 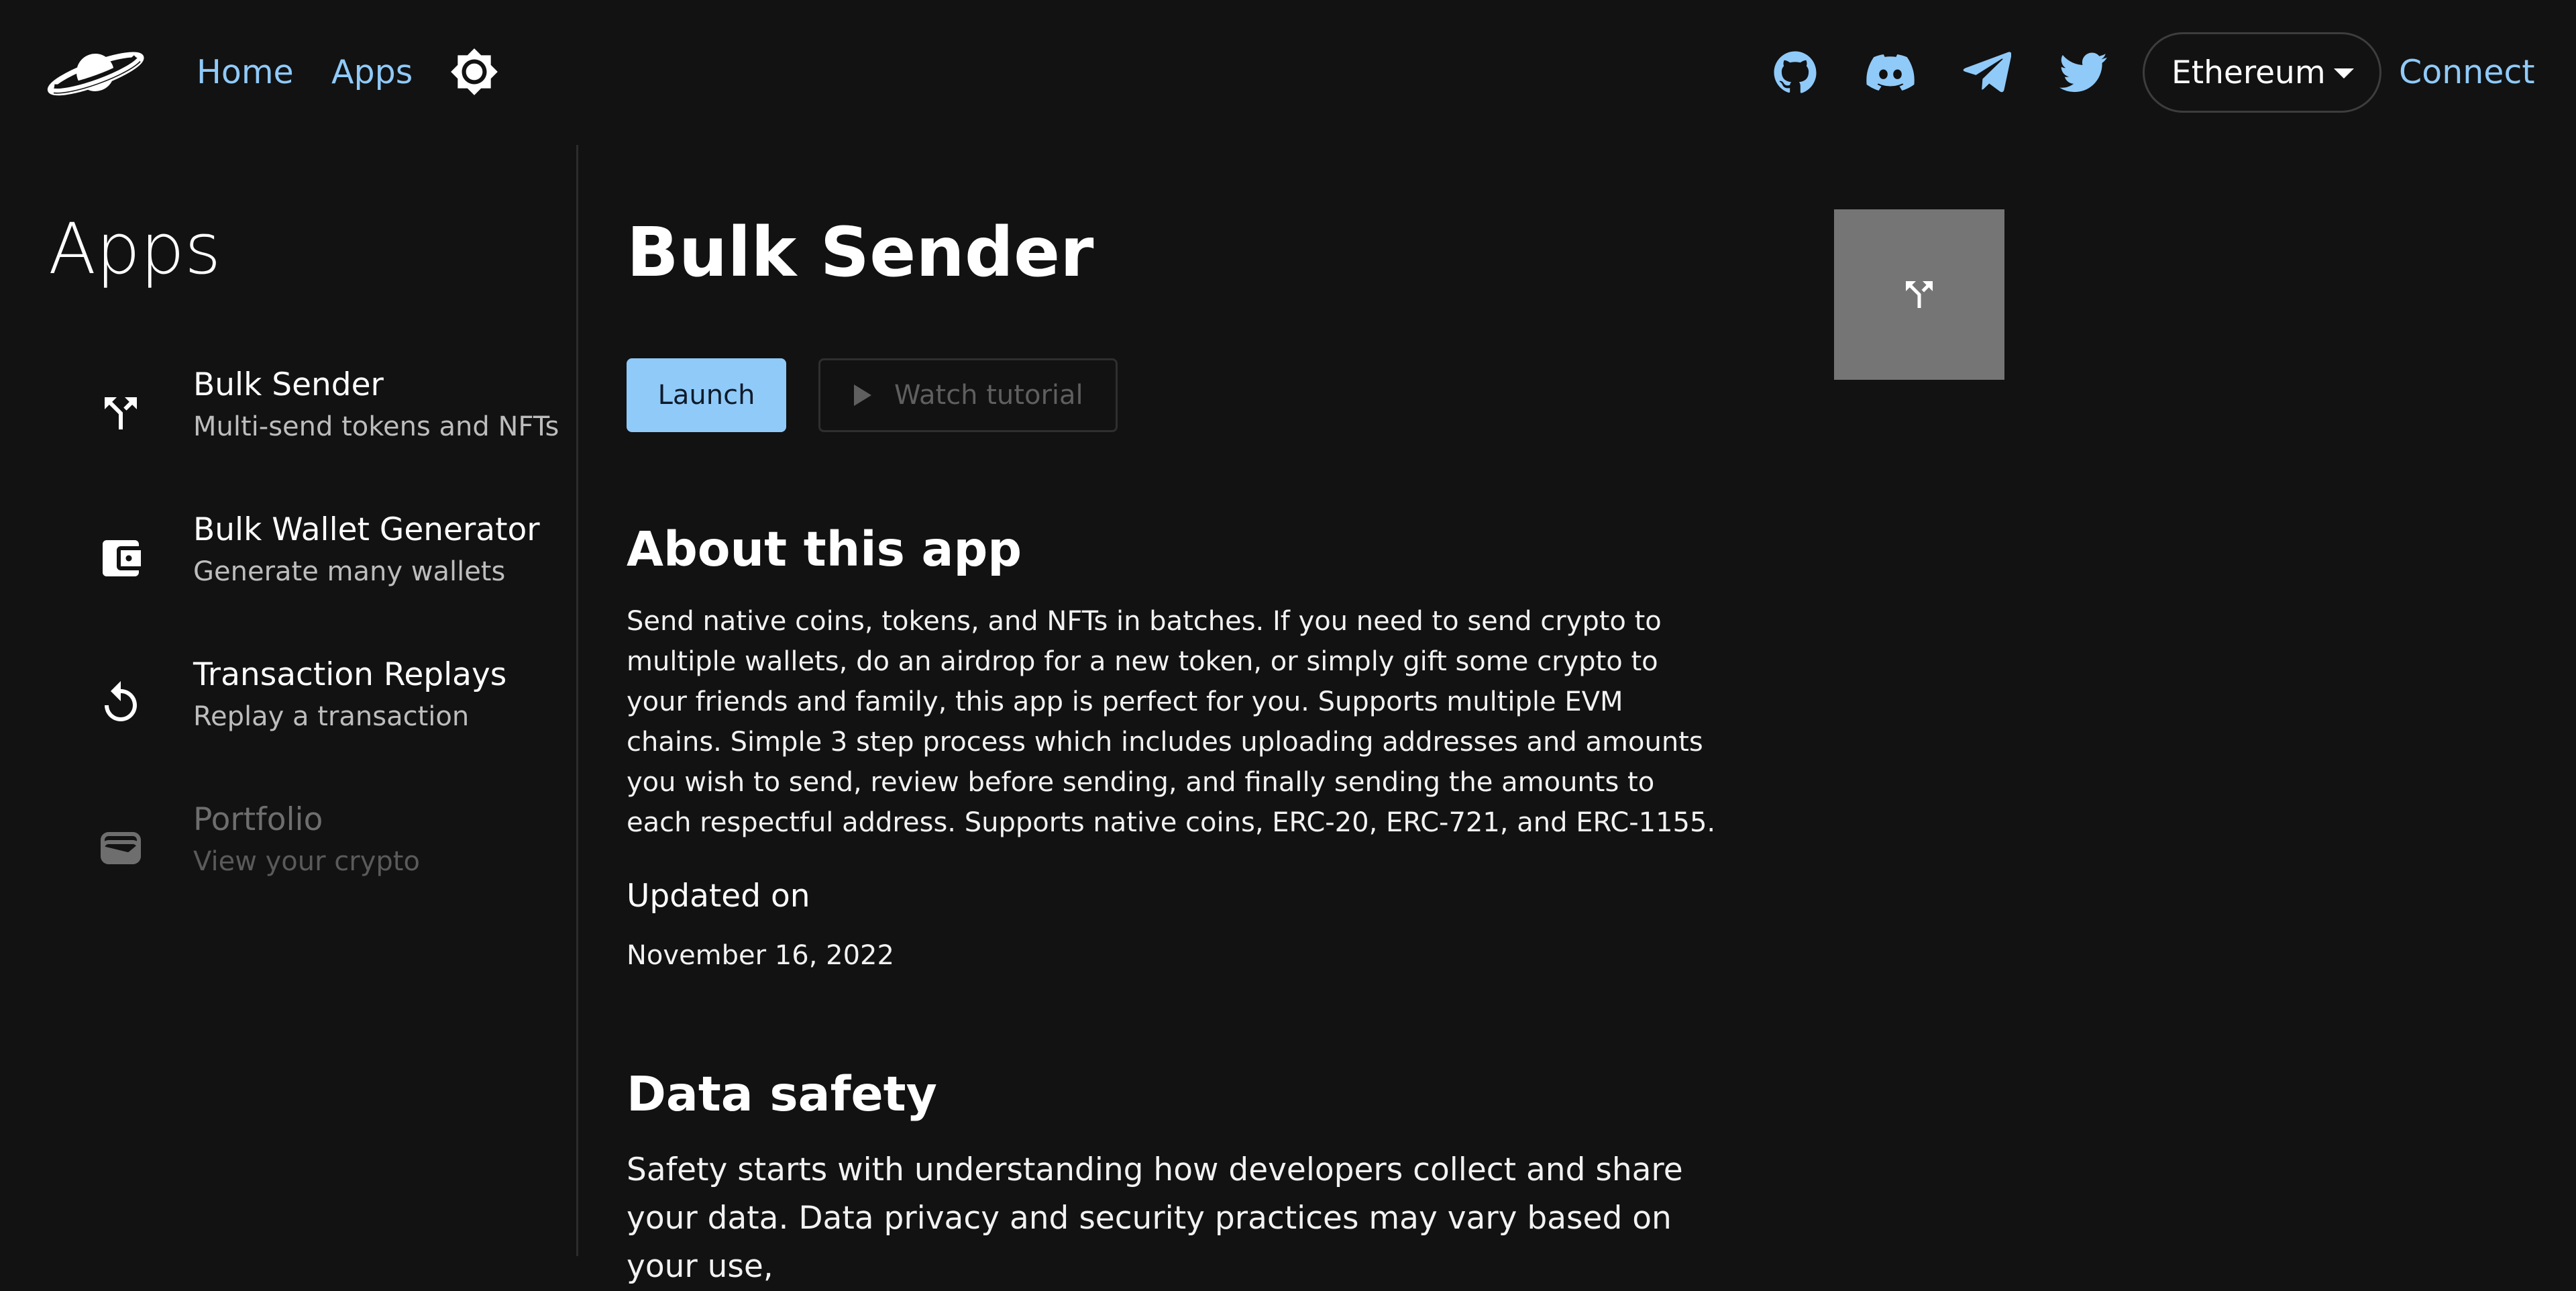 I want to click on sidebar-item-bulk-sender: Bulk Sender Multi-send tokens and NFTs, so click(x=316, y=418).